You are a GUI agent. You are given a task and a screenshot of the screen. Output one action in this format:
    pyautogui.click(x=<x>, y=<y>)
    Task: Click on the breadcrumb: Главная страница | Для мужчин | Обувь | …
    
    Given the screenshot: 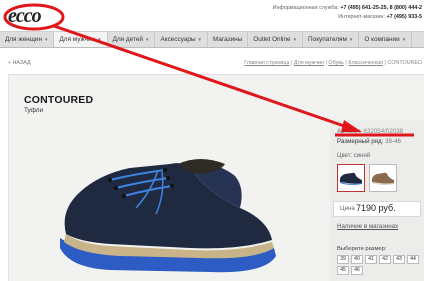 What is the action you would take?
    pyautogui.click(x=333, y=63)
    